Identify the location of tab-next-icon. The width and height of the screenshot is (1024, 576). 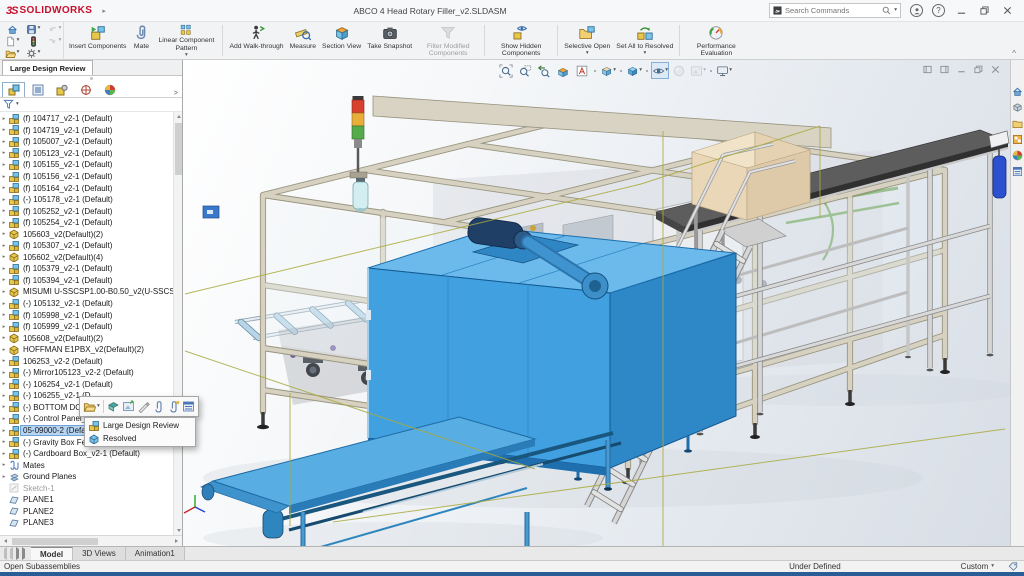
(17, 553).